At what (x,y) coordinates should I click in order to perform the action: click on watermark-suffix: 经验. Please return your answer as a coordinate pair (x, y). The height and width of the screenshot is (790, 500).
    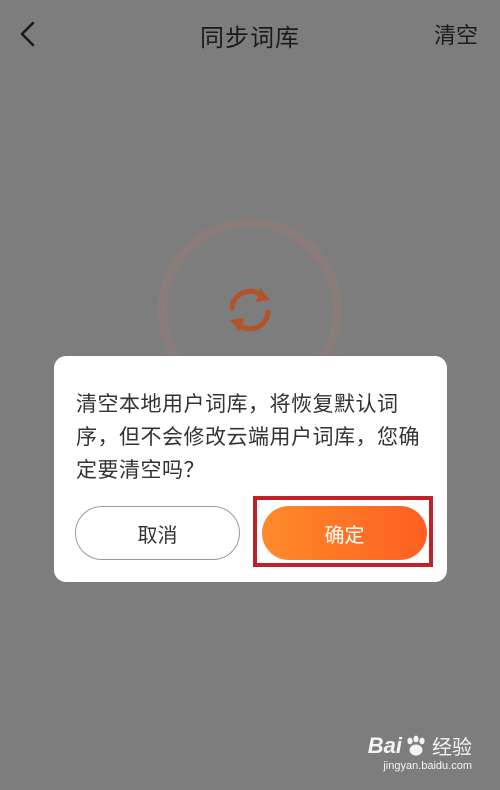
    Looking at the image, I should click on (452, 747).